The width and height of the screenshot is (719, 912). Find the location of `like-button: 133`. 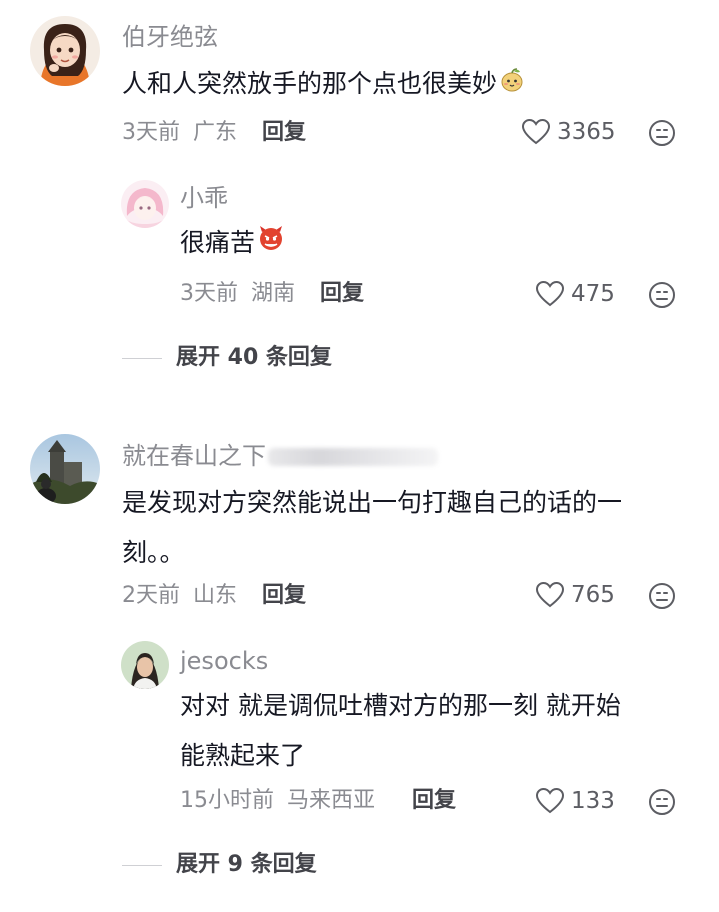

like-button: 133 is located at coordinates (575, 801).